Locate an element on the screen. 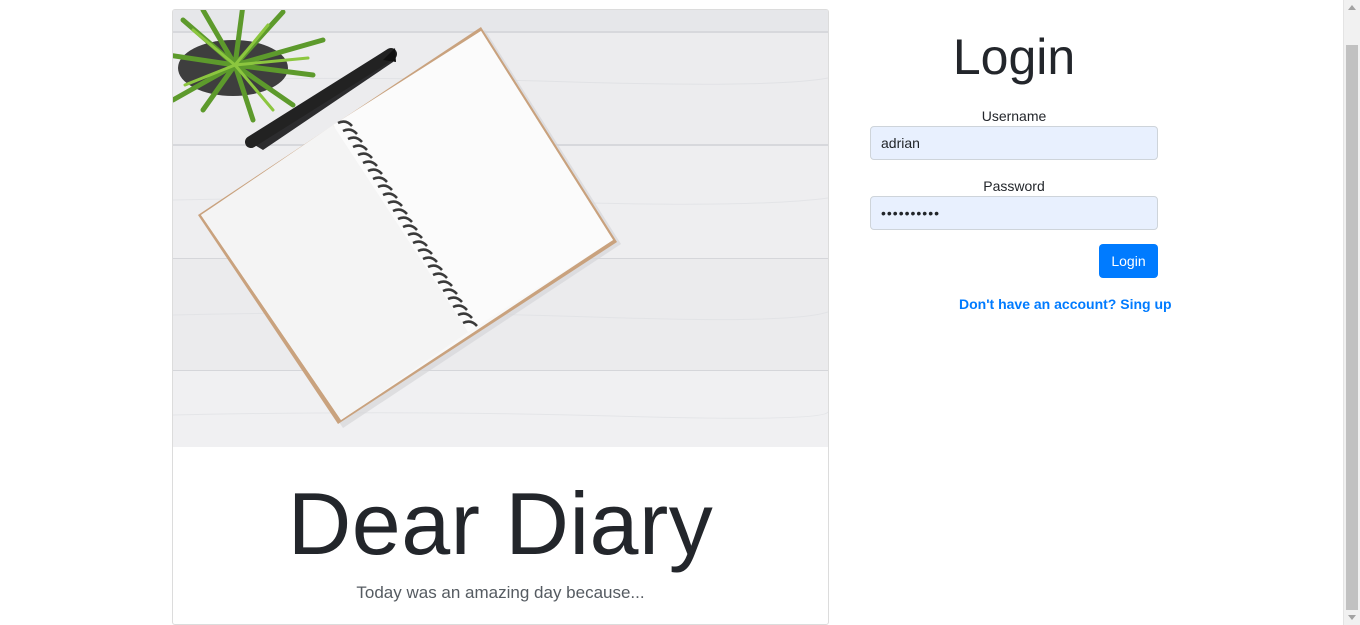  vertical-scrollbar is located at coordinates (1351, 312).